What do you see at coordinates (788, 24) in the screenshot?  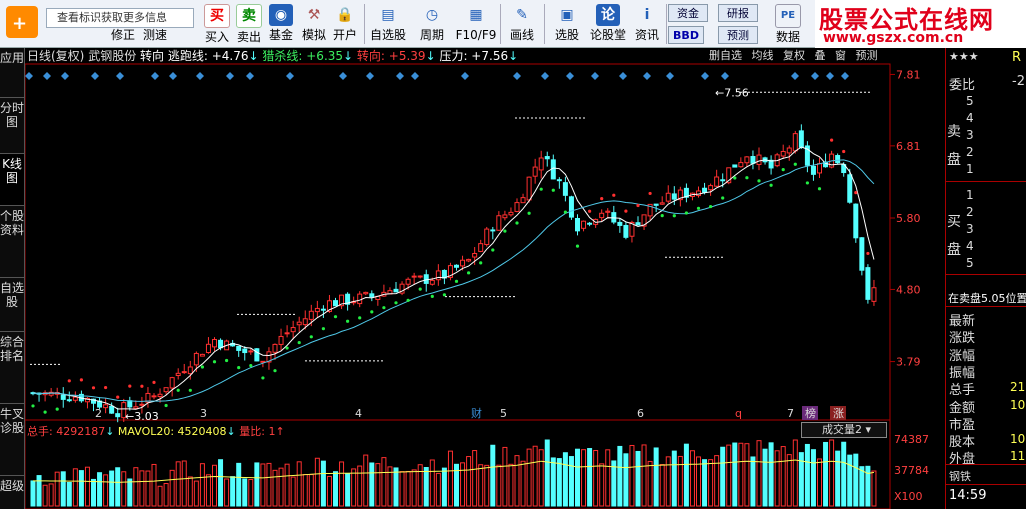 I see `data-button: PE 数据` at bounding box center [788, 24].